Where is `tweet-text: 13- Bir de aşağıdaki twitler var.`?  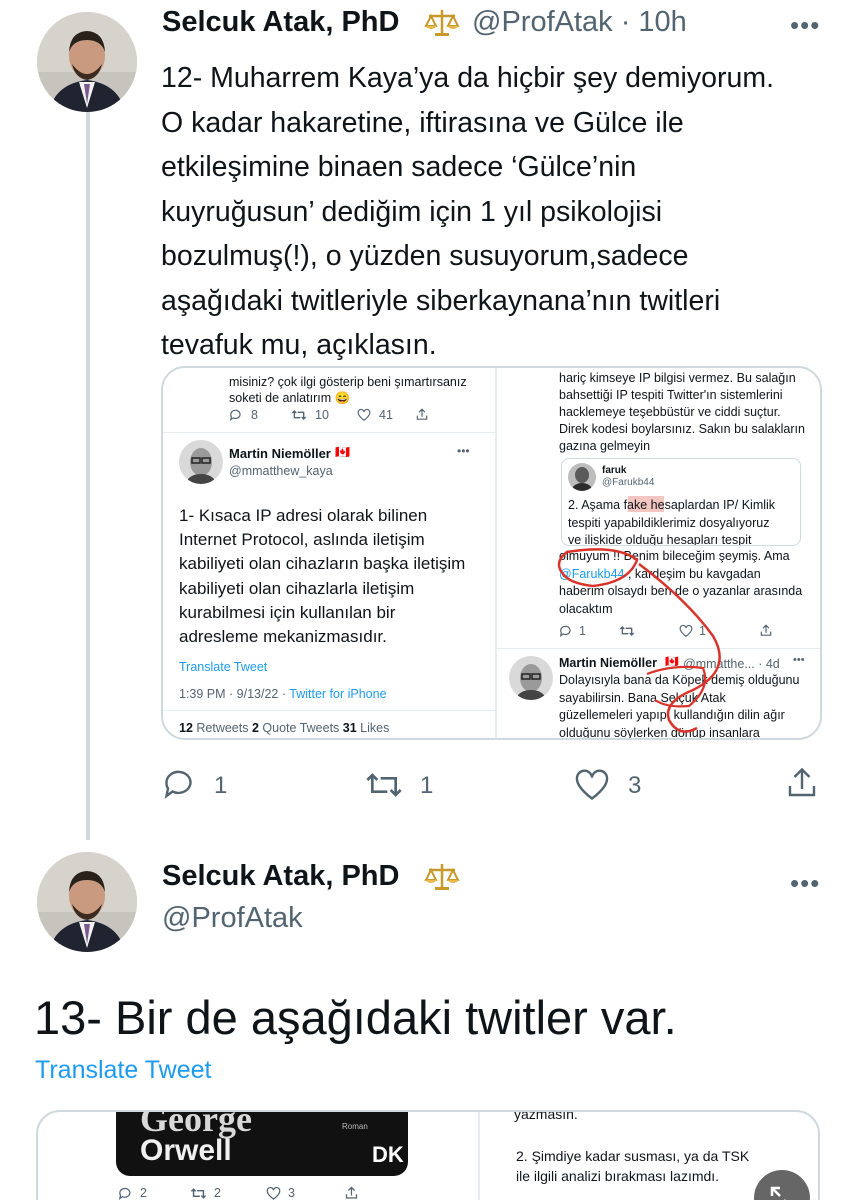
tweet-text: 13- Bir de aşağıdaki twitler var. is located at coordinates (355, 1017).